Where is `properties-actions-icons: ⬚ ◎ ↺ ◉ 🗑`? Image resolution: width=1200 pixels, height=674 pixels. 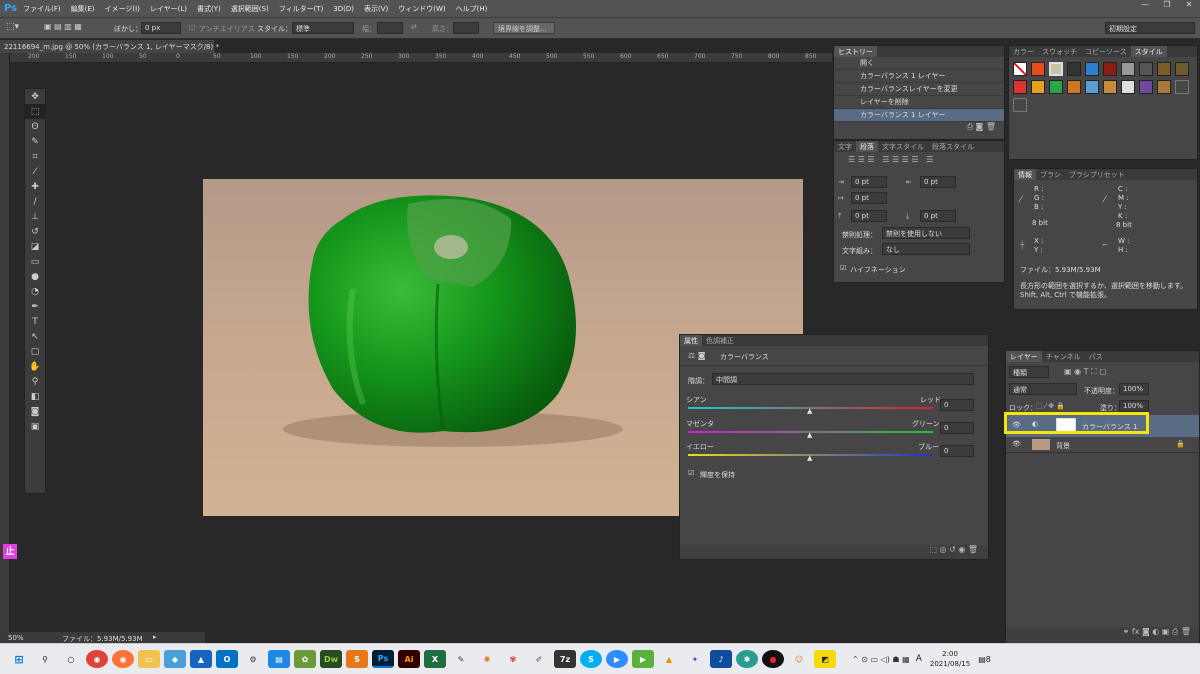 properties-actions-icons: ⬚ ◎ ↺ ◉ 🗑 is located at coordinates (834, 552).